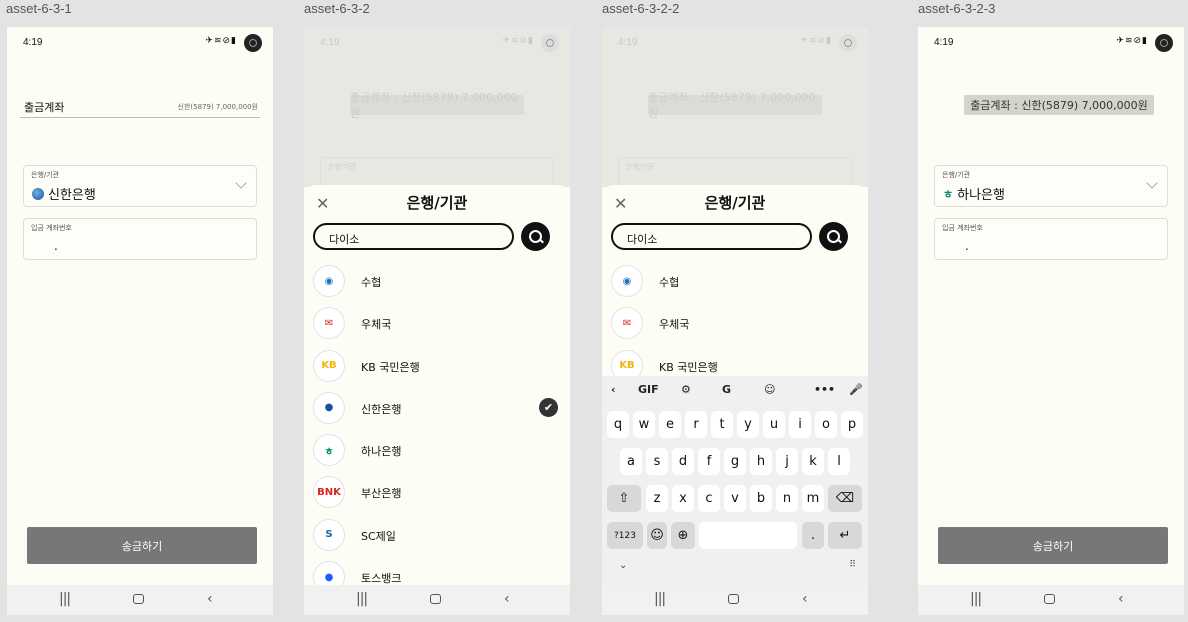 The image size is (1188, 622). Describe the element at coordinates (613, 389) in the screenshot. I see `keyboard-back-icon: ‹` at that location.